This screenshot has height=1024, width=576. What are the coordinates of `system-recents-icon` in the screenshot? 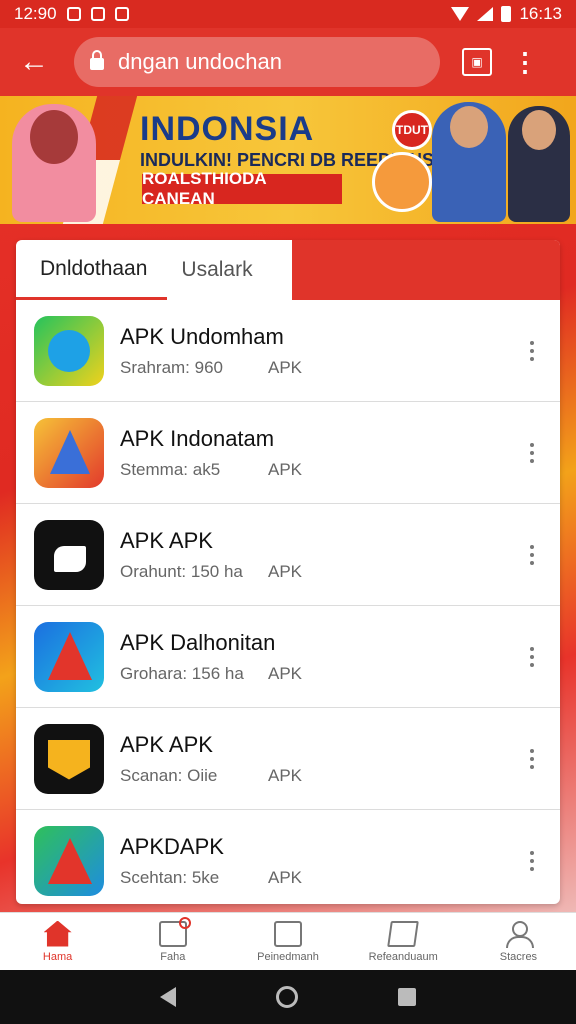 It's located at (407, 997).